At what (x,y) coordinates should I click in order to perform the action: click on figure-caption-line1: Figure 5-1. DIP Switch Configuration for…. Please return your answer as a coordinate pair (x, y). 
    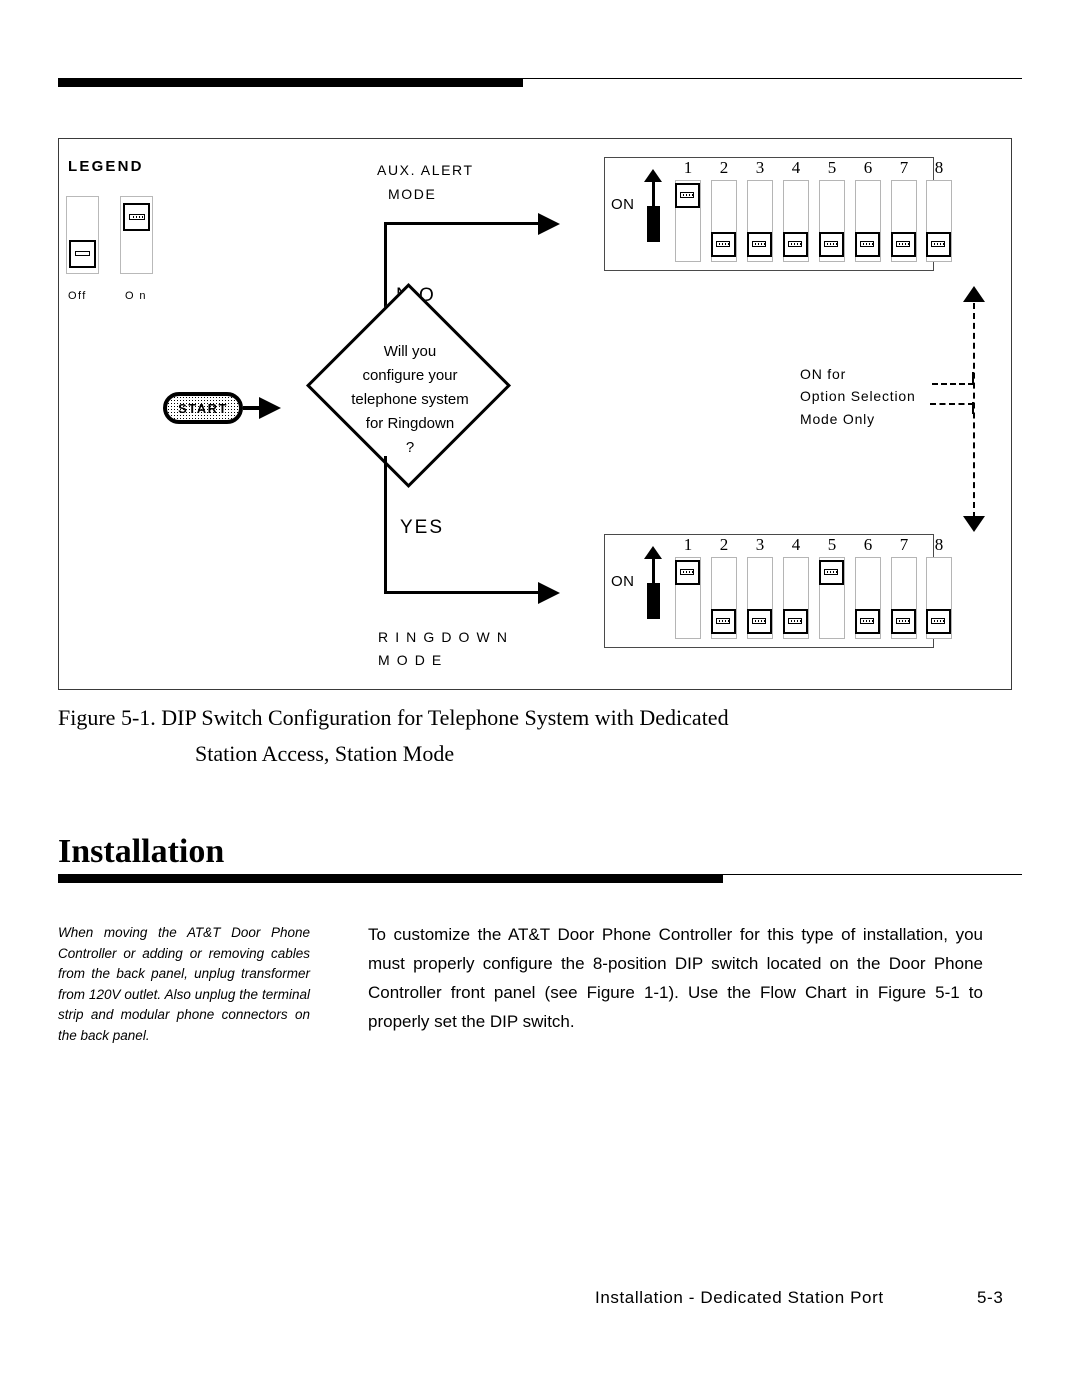
    Looking at the image, I should click on (393, 717).